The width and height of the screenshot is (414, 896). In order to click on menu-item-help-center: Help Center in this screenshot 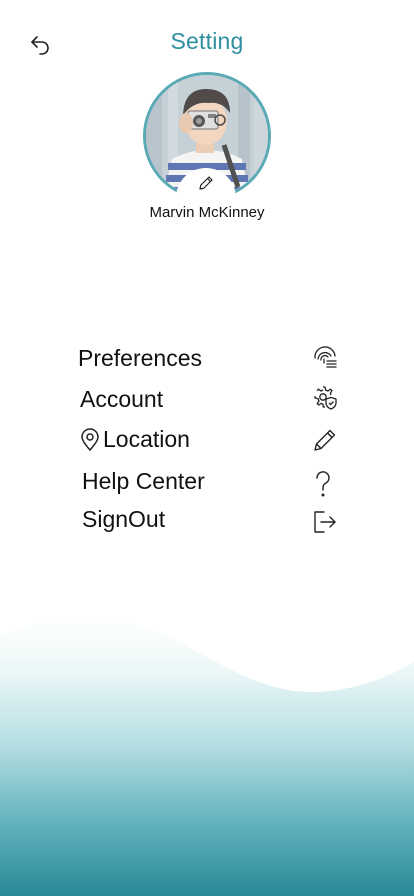, I will do `click(143, 481)`.